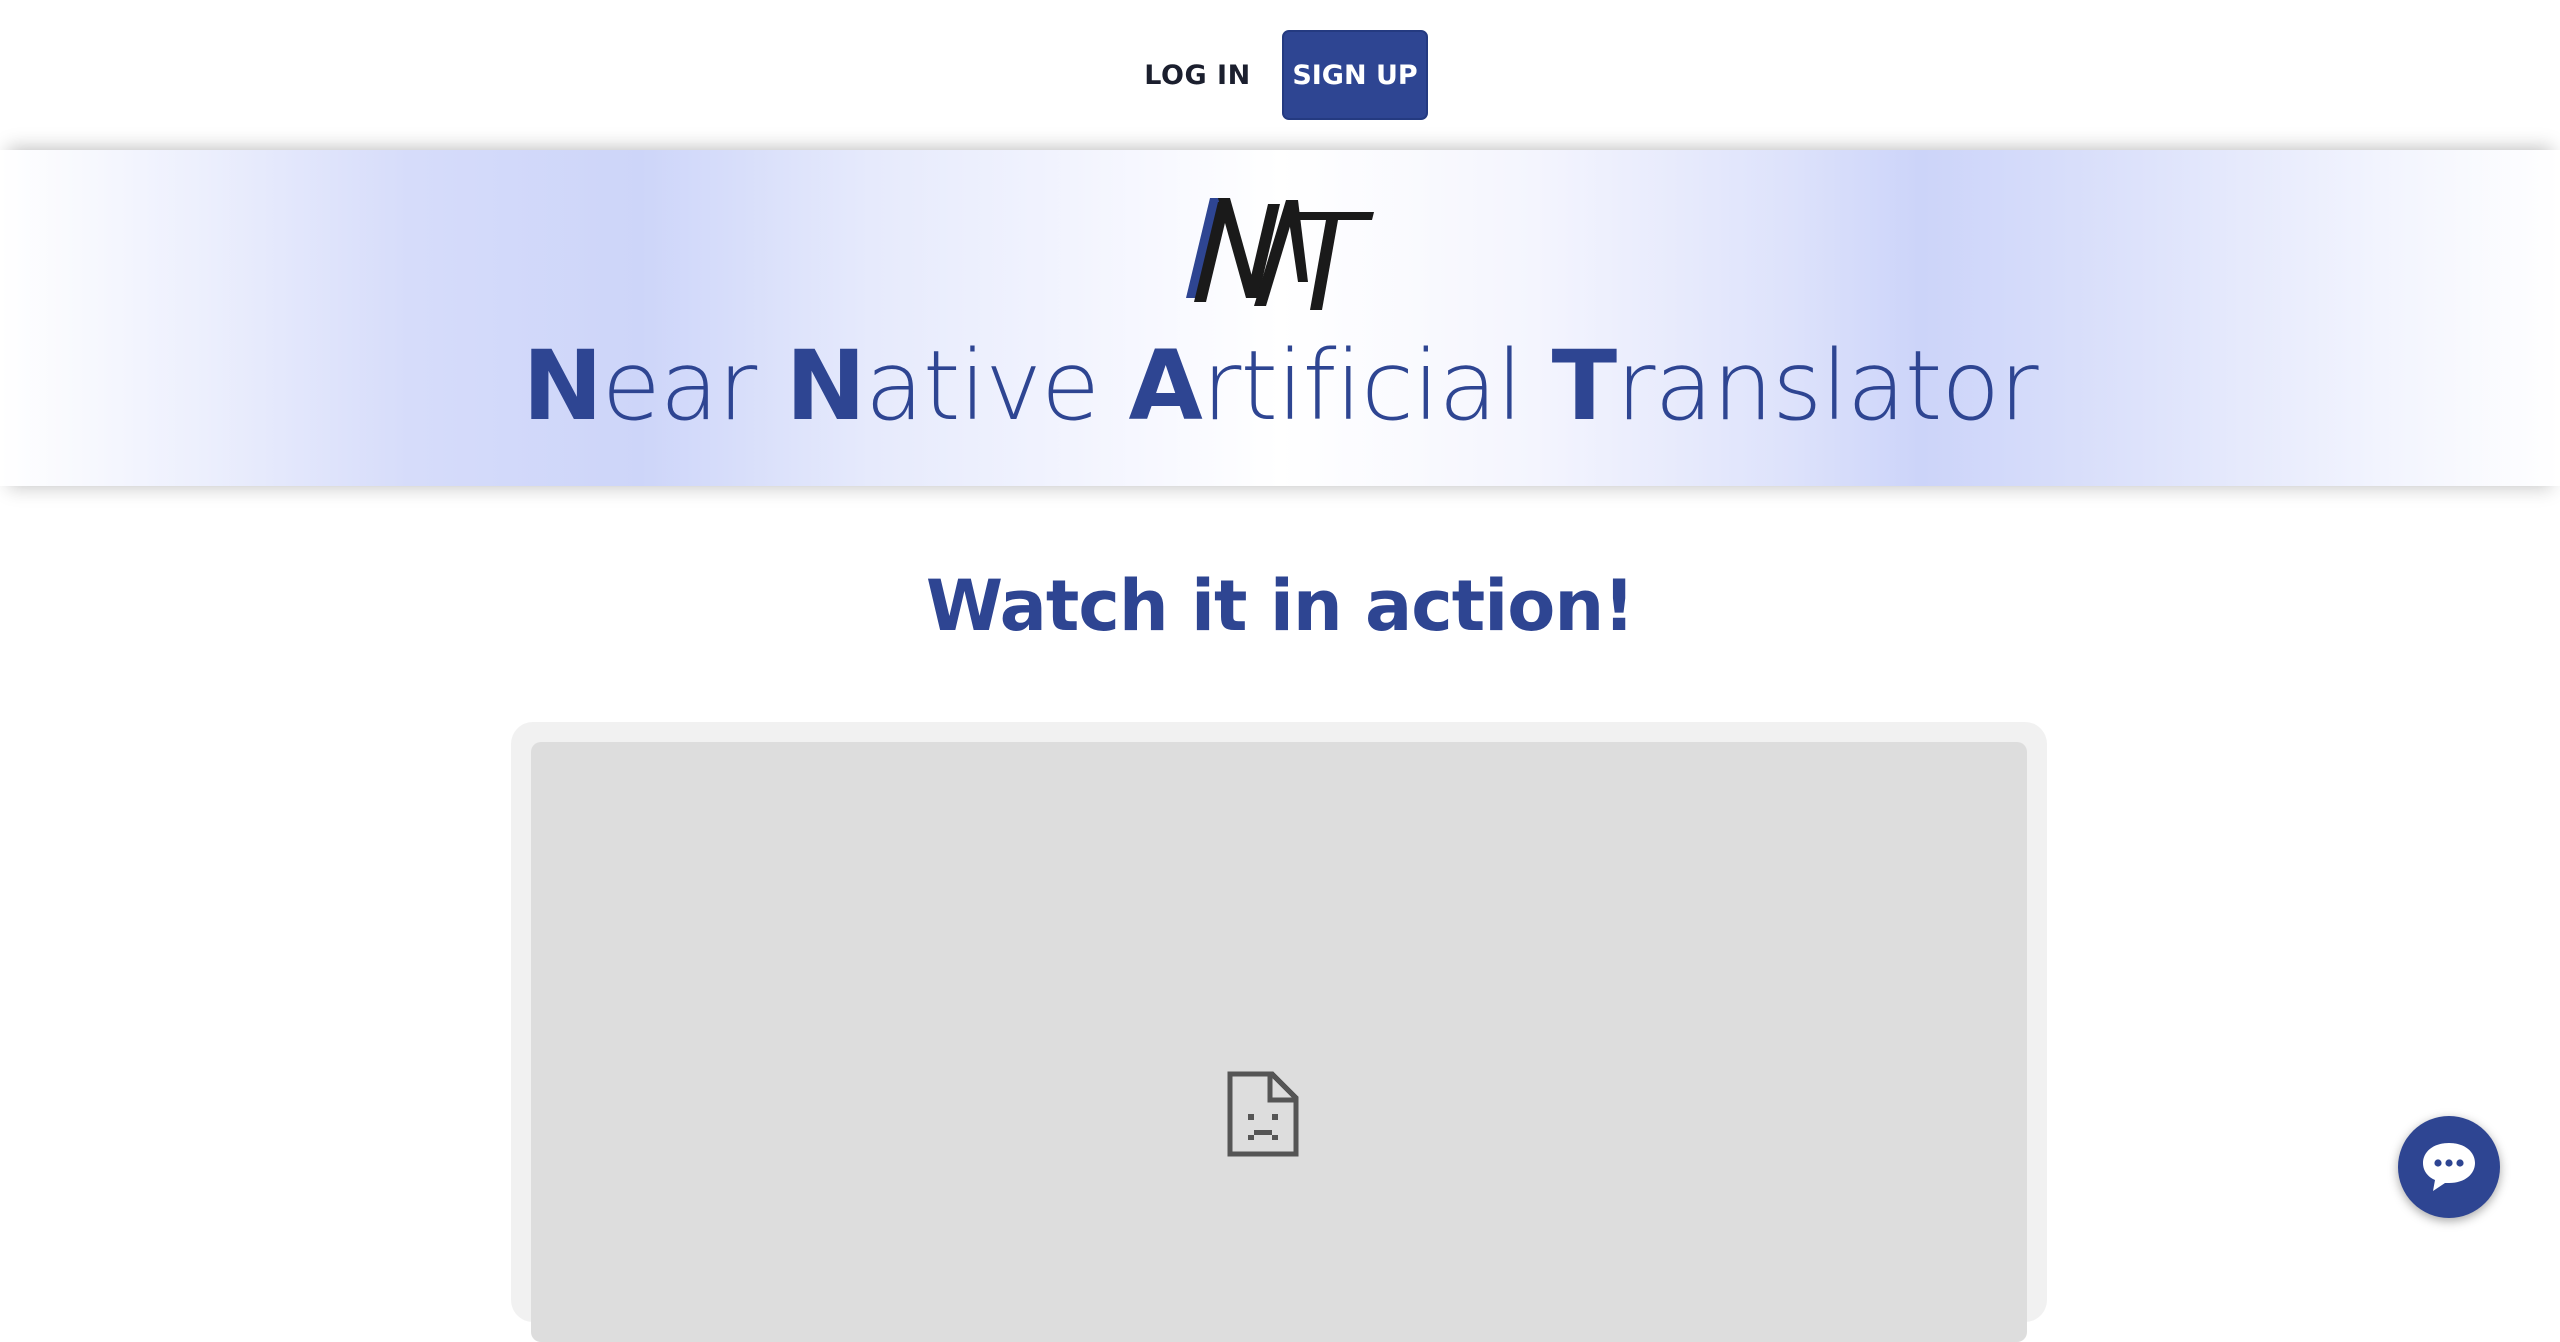 This screenshot has height=1342, width=2560. Describe the element at coordinates (1280, 254) in the screenshot. I see `nat-logo` at that location.